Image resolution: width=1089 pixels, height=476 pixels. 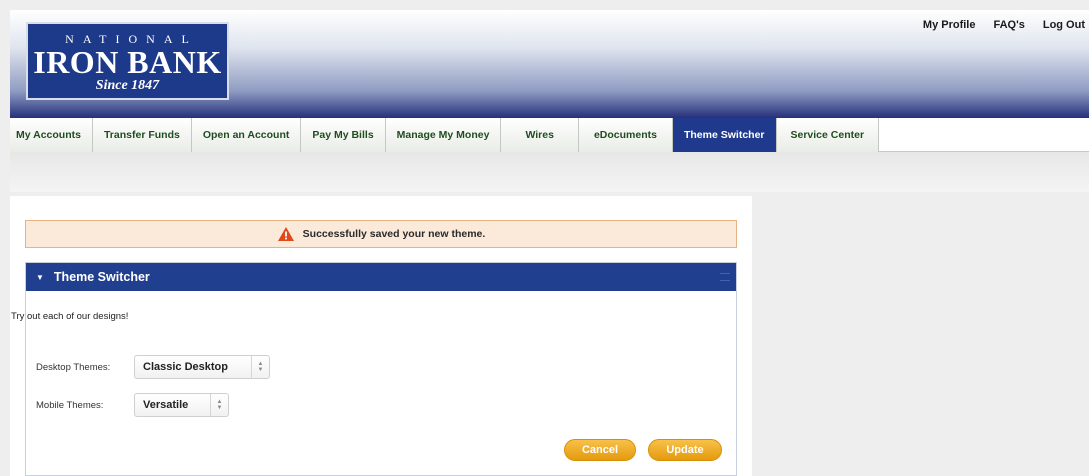 I want to click on logo-main-text: IRON BANK, so click(x=127, y=62).